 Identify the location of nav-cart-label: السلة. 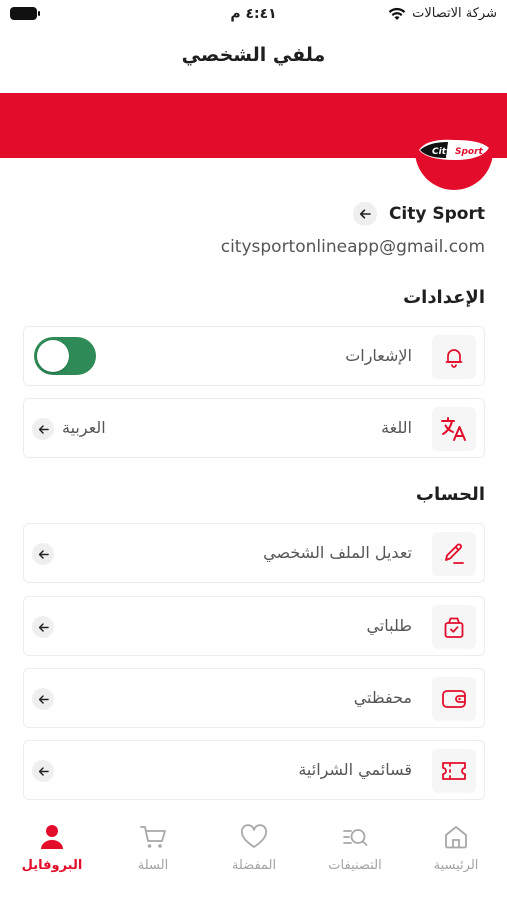
(153, 865).